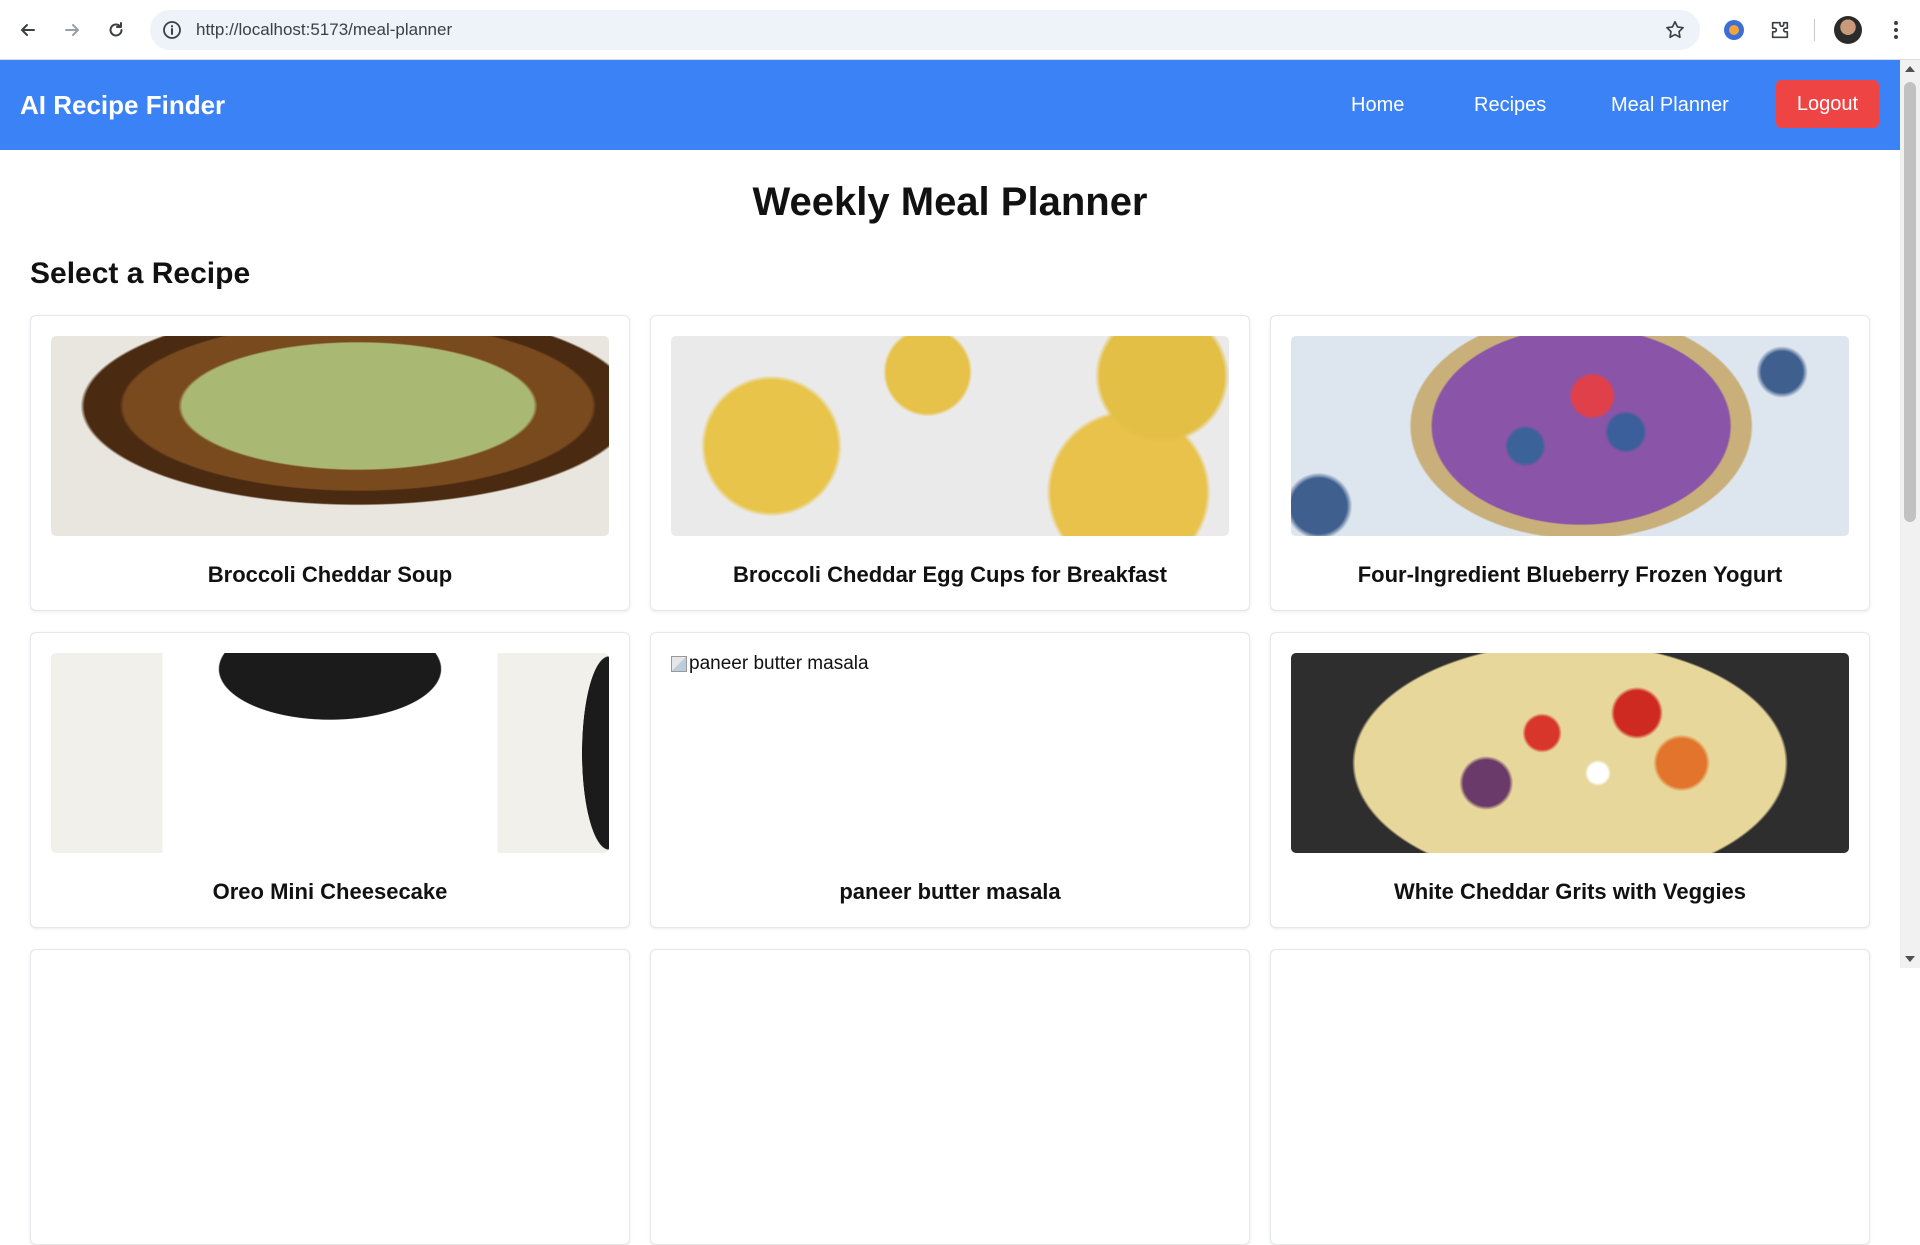 The width and height of the screenshot is (1920, 1245). I want to click on arrow-right-icon, so click(72, 30).